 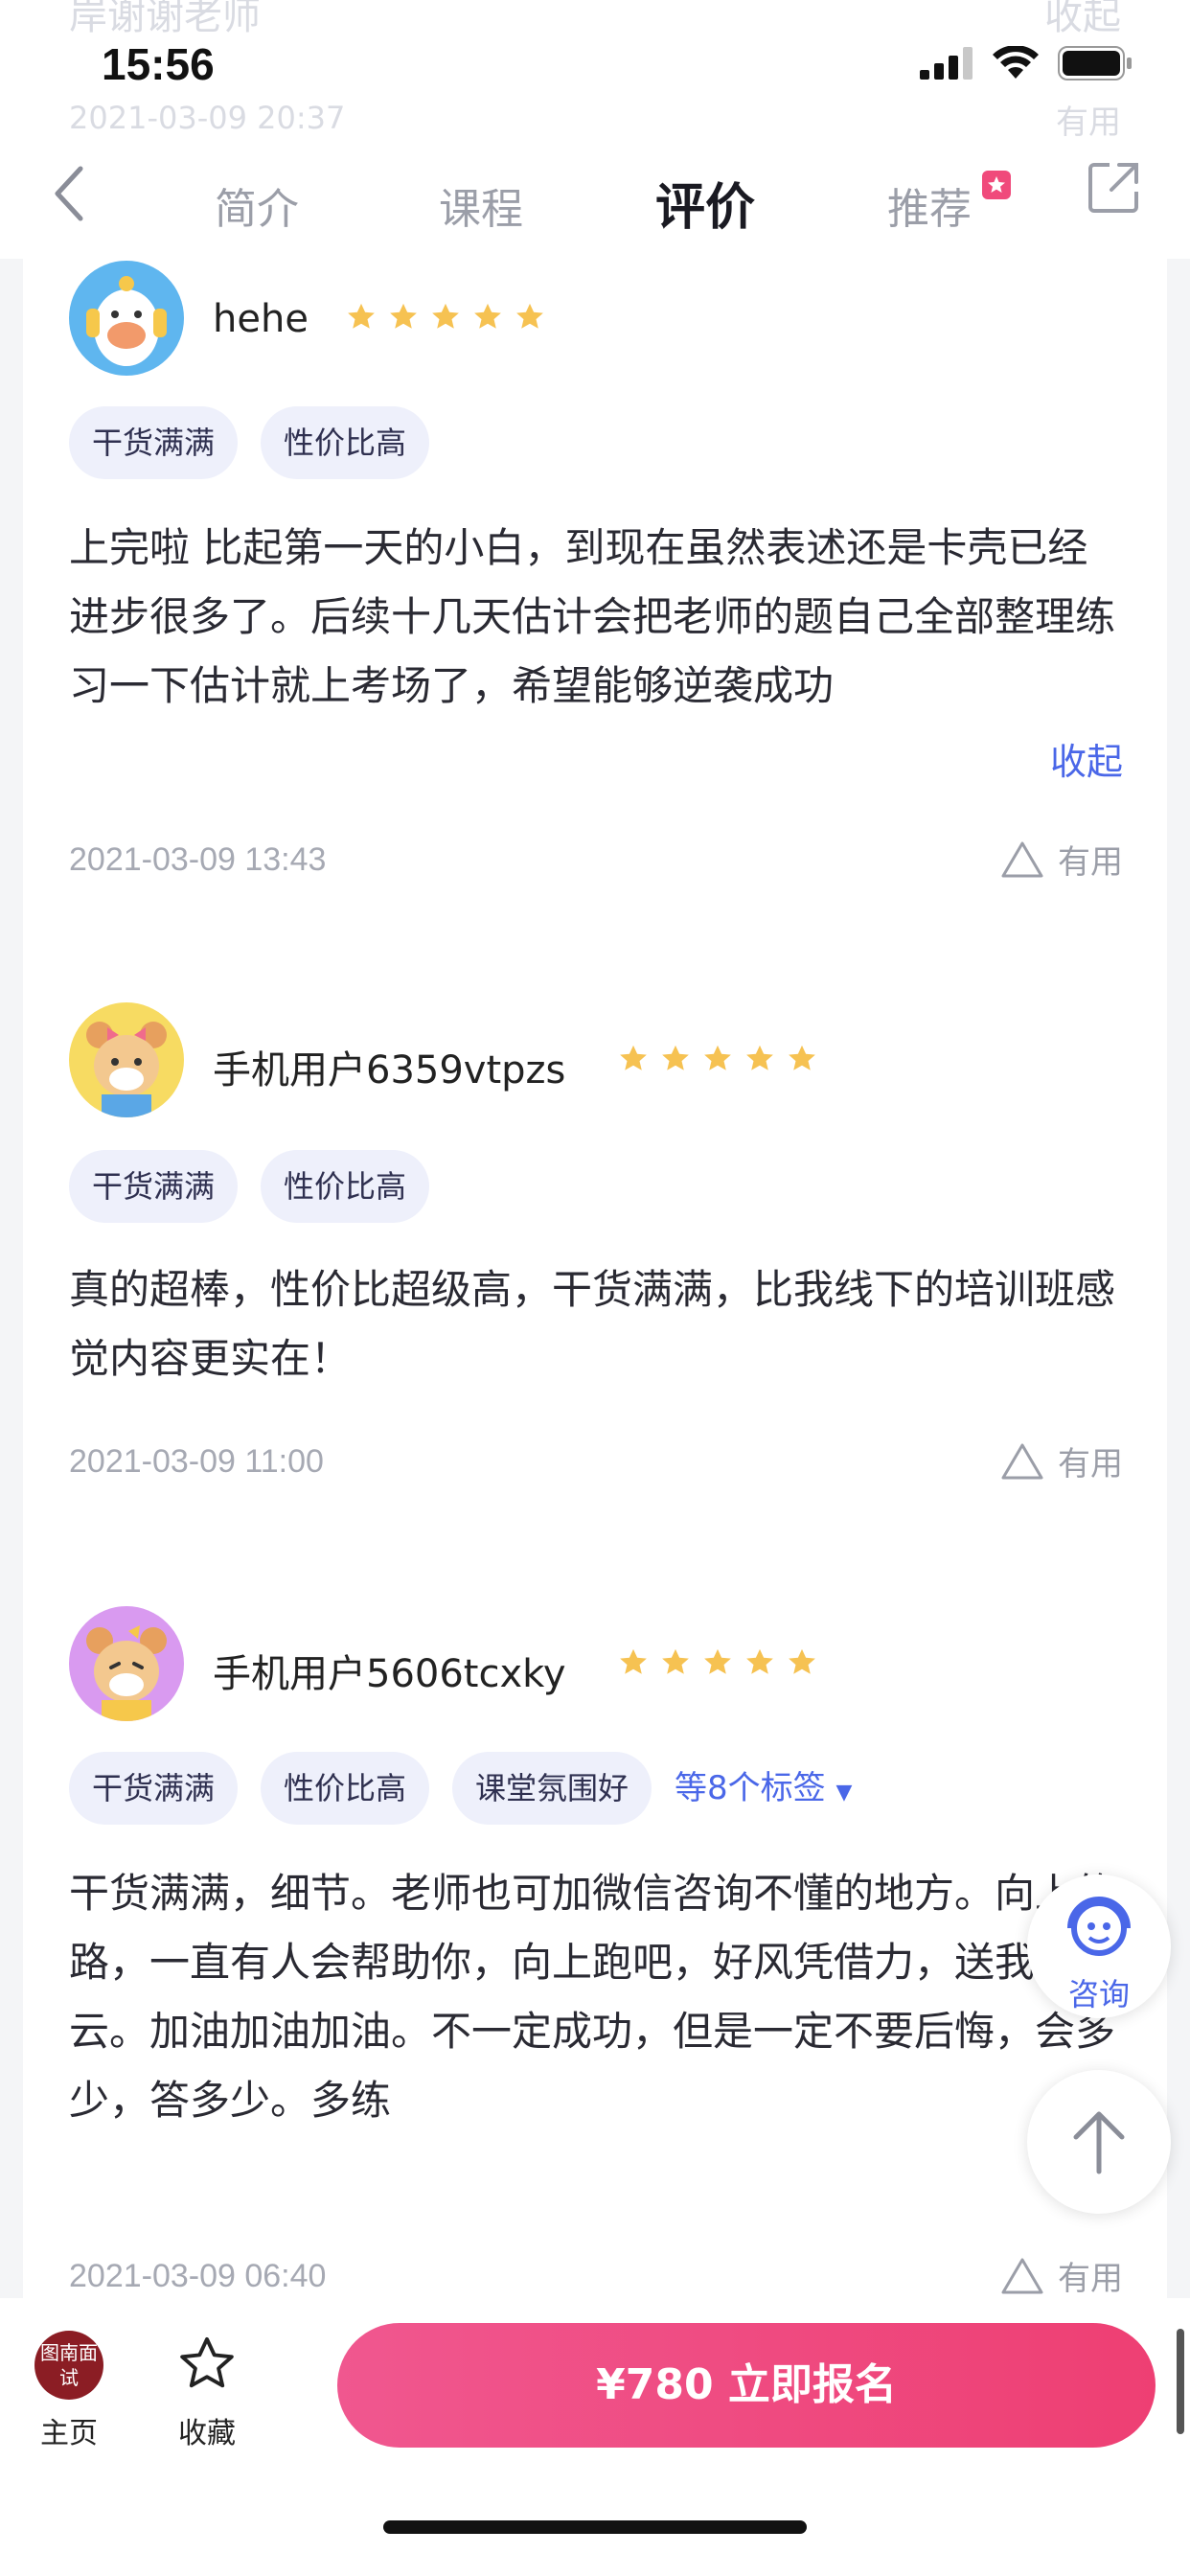 I want to click on arrow-up-icon, so click(x=1099, y=2142).